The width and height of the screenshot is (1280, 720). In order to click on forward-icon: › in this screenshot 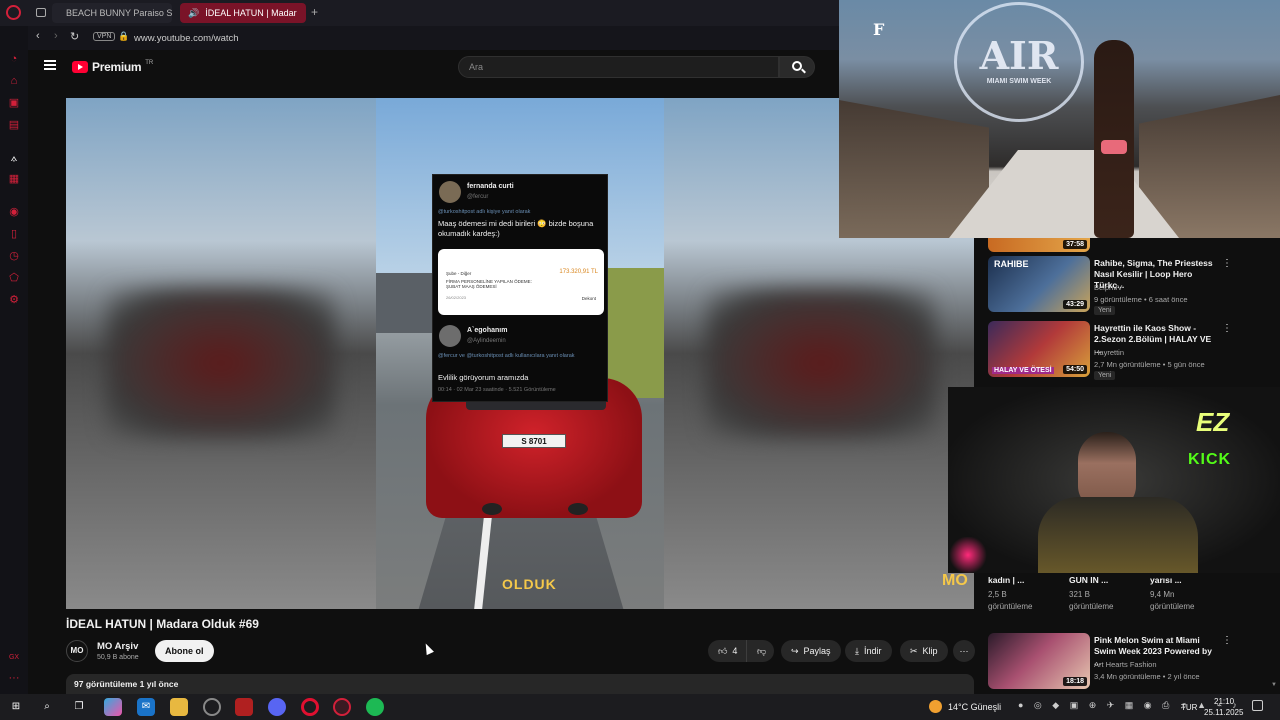, I will do `click(56, 36)`.